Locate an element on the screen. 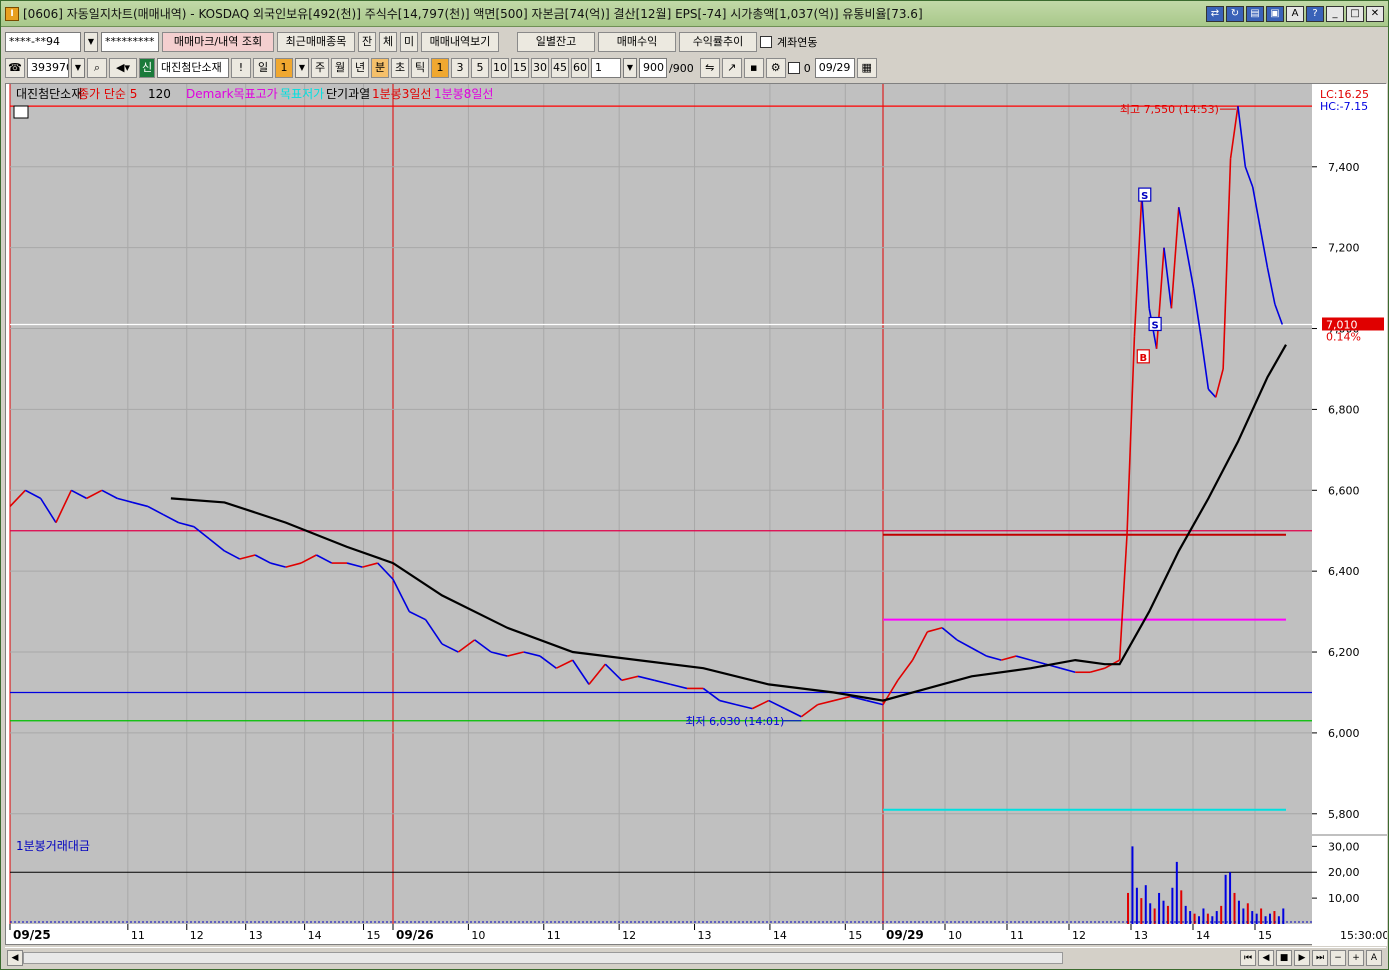 The width and height of the screenshot is (1389, 970). speaker-icon: ◀▾ is located at coordinates (123, 68).